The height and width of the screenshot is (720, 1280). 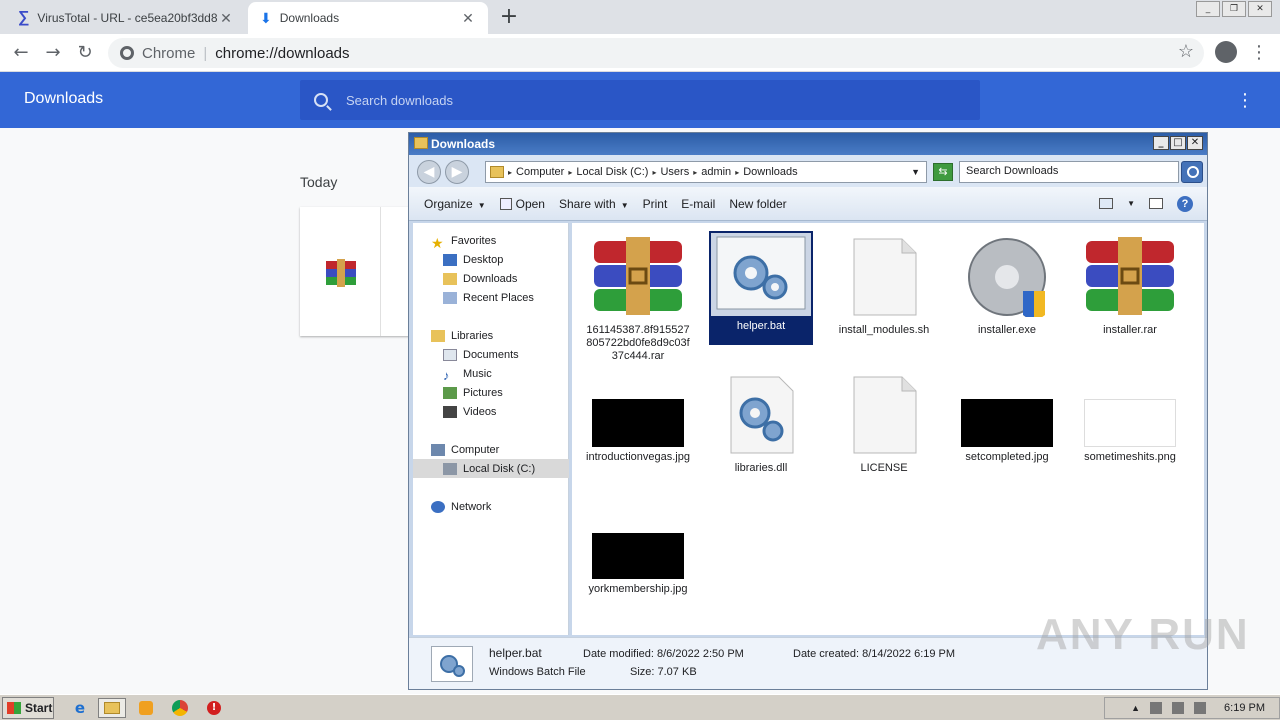 I want to click on file-item: LICENSE, so click(x=884, y=424).